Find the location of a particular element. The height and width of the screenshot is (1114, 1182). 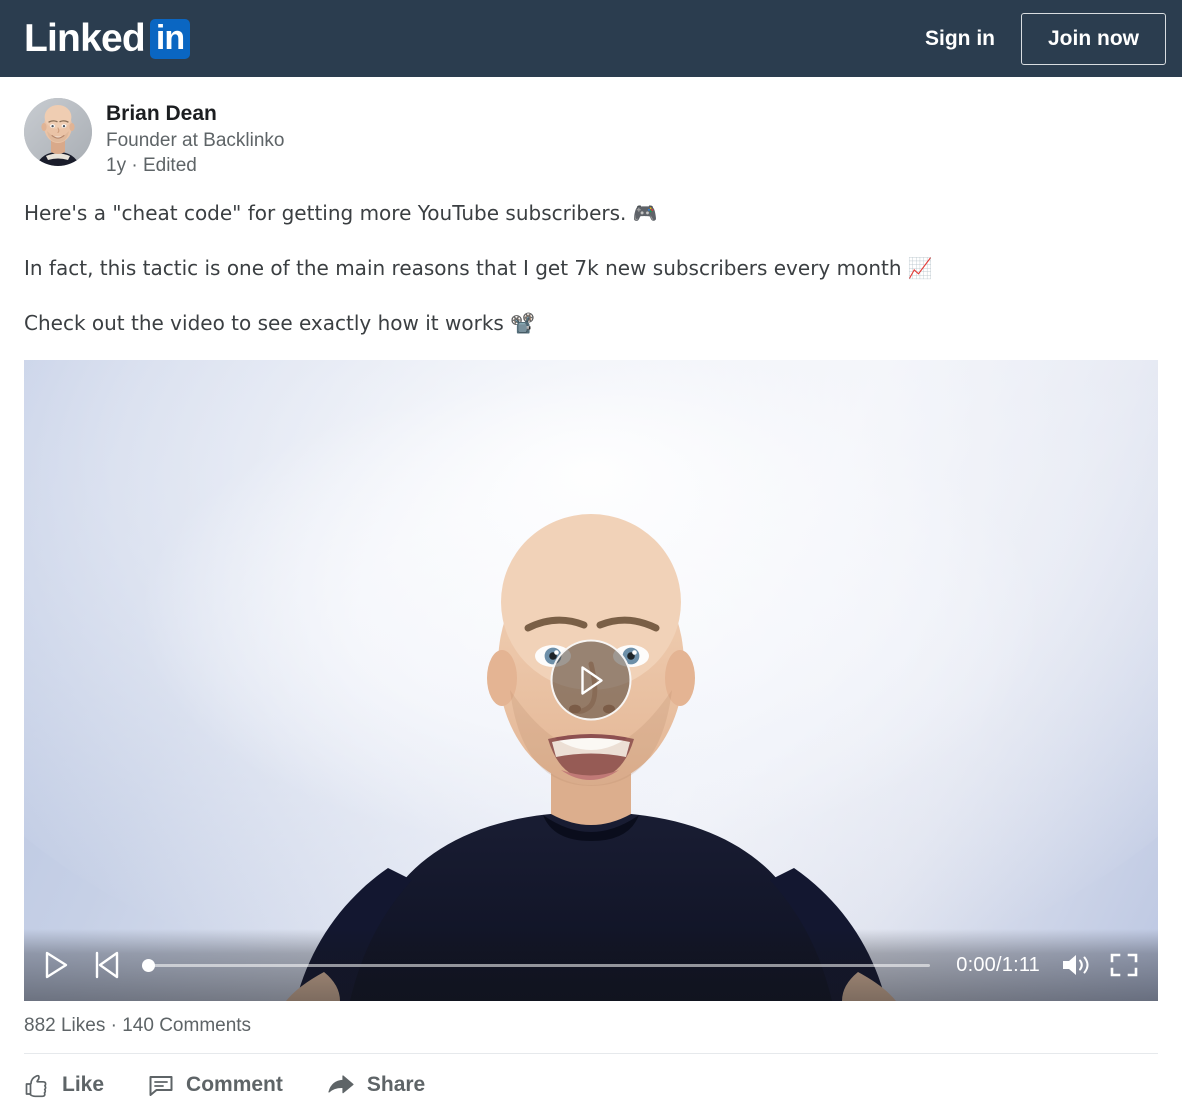

share-button: Share is located at coordinates (376, 1085).